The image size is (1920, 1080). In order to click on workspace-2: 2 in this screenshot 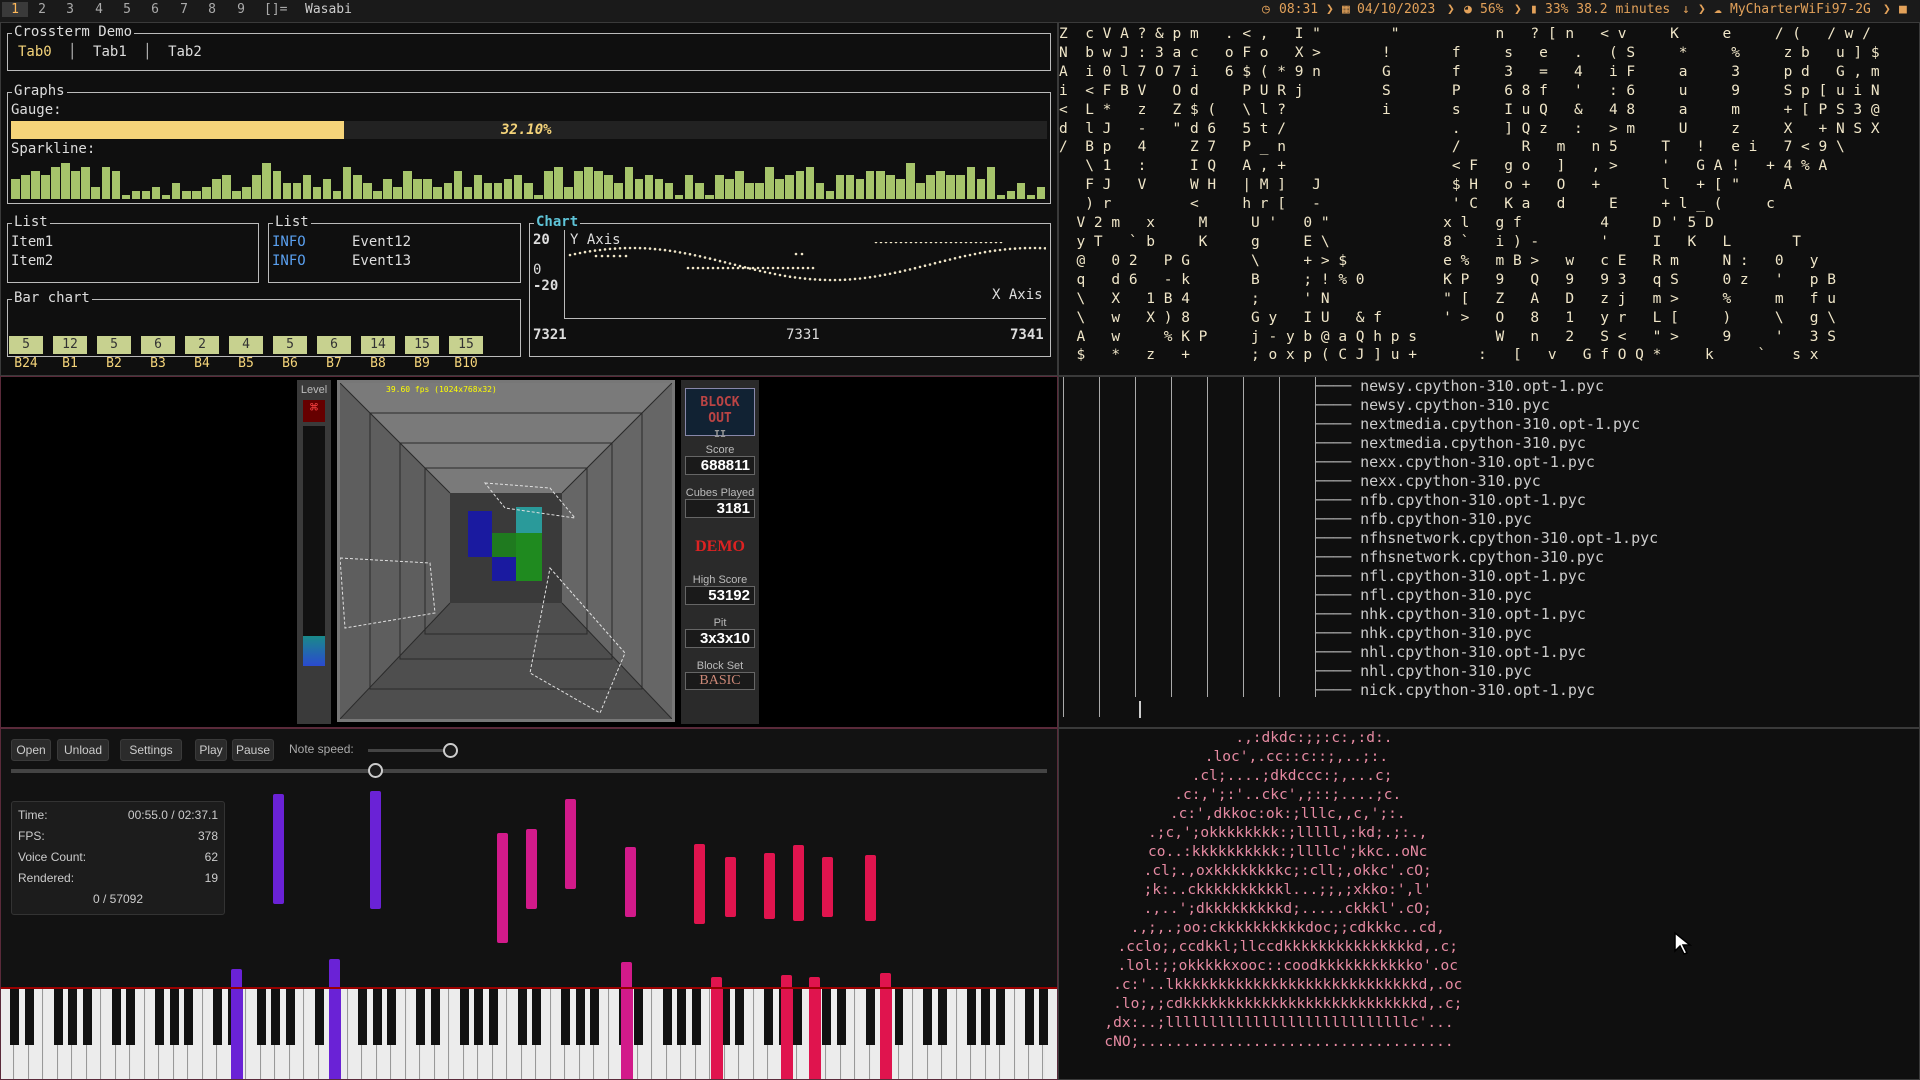, I will do `click(42, 9)`.